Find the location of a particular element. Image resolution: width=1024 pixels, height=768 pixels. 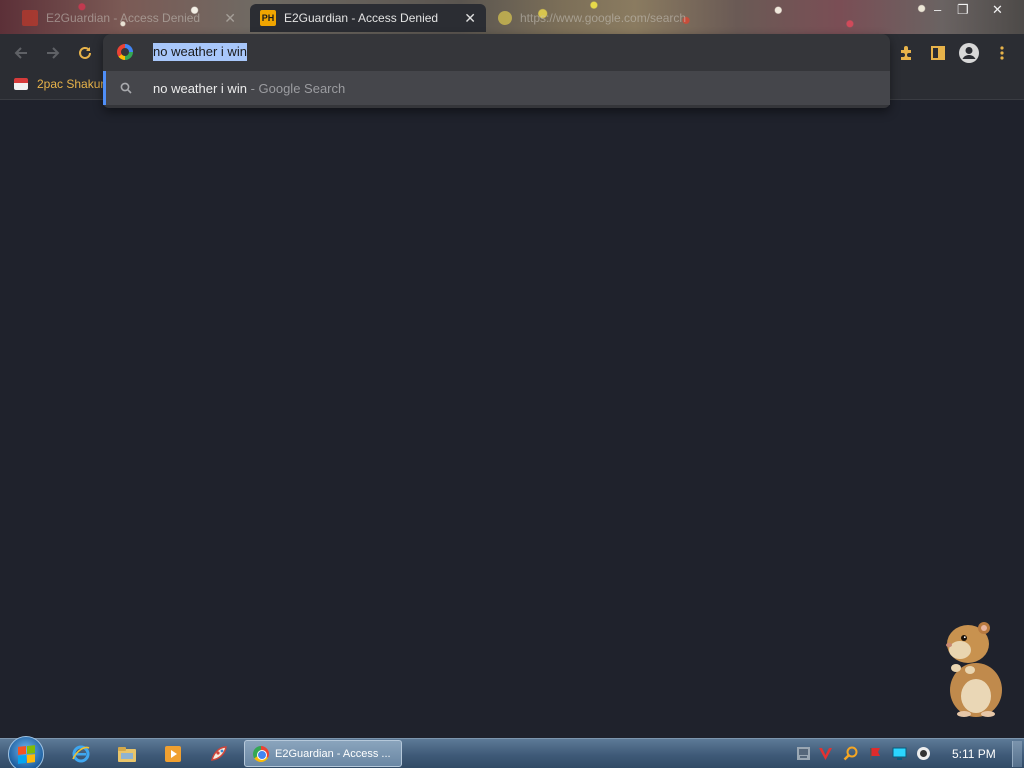

forward-arrow-icon is located at coordinates (53, 53).